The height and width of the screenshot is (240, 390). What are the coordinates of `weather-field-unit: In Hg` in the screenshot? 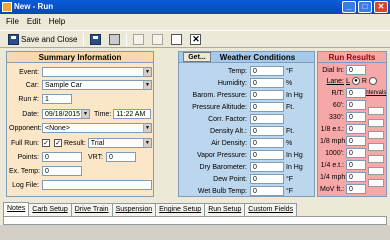 It's located at (294, 155).